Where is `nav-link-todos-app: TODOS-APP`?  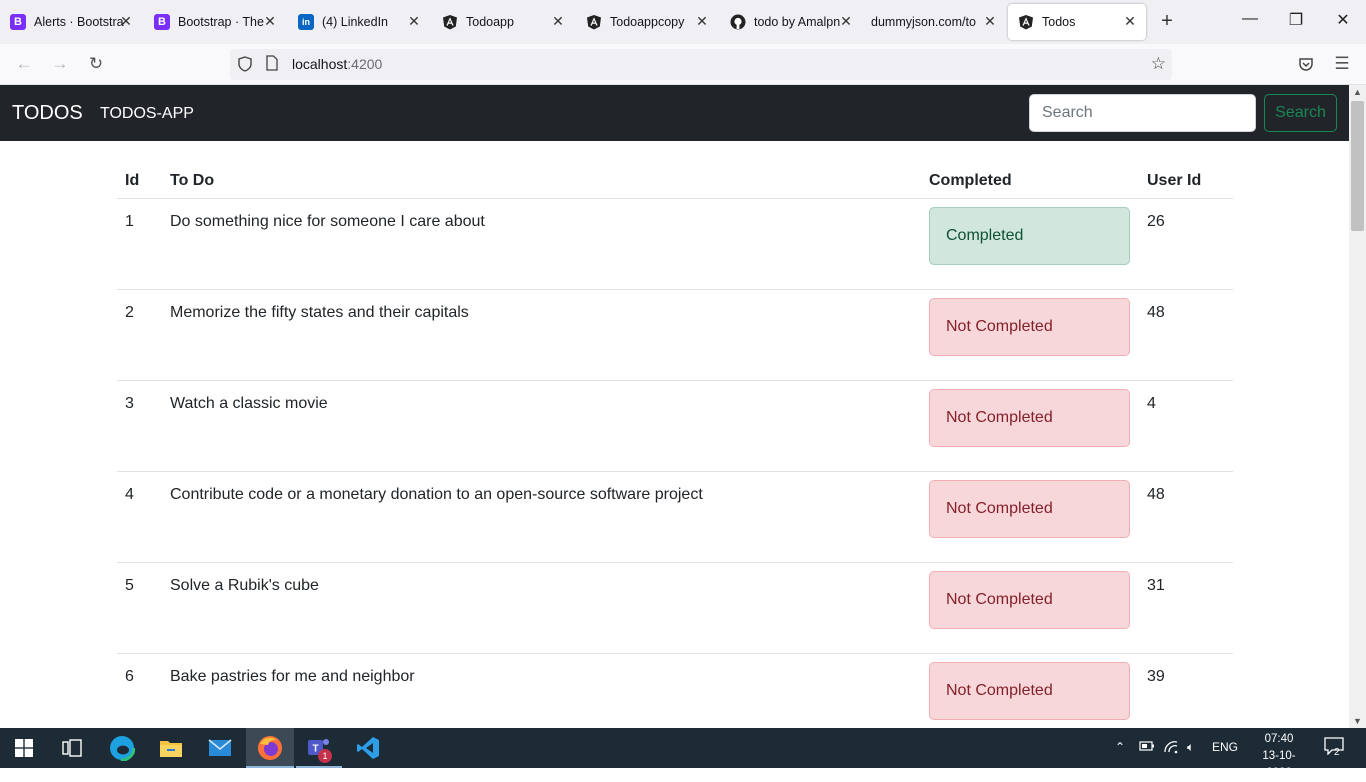 nav-link-todos-app: TODOS-APP is located at coordinates (147, 114).